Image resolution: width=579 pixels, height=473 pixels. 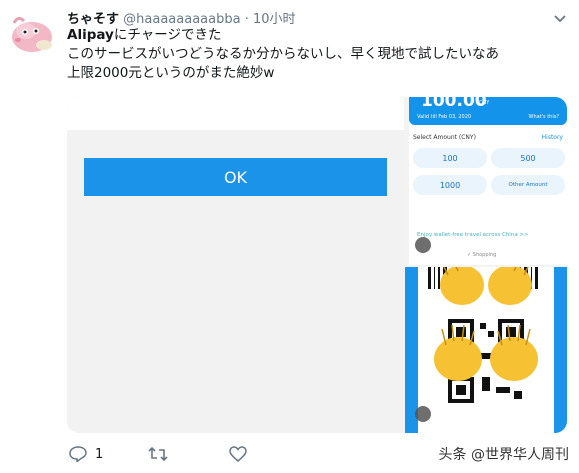 I want to click on amount-option-100: 100, so click(x=450, y=158).